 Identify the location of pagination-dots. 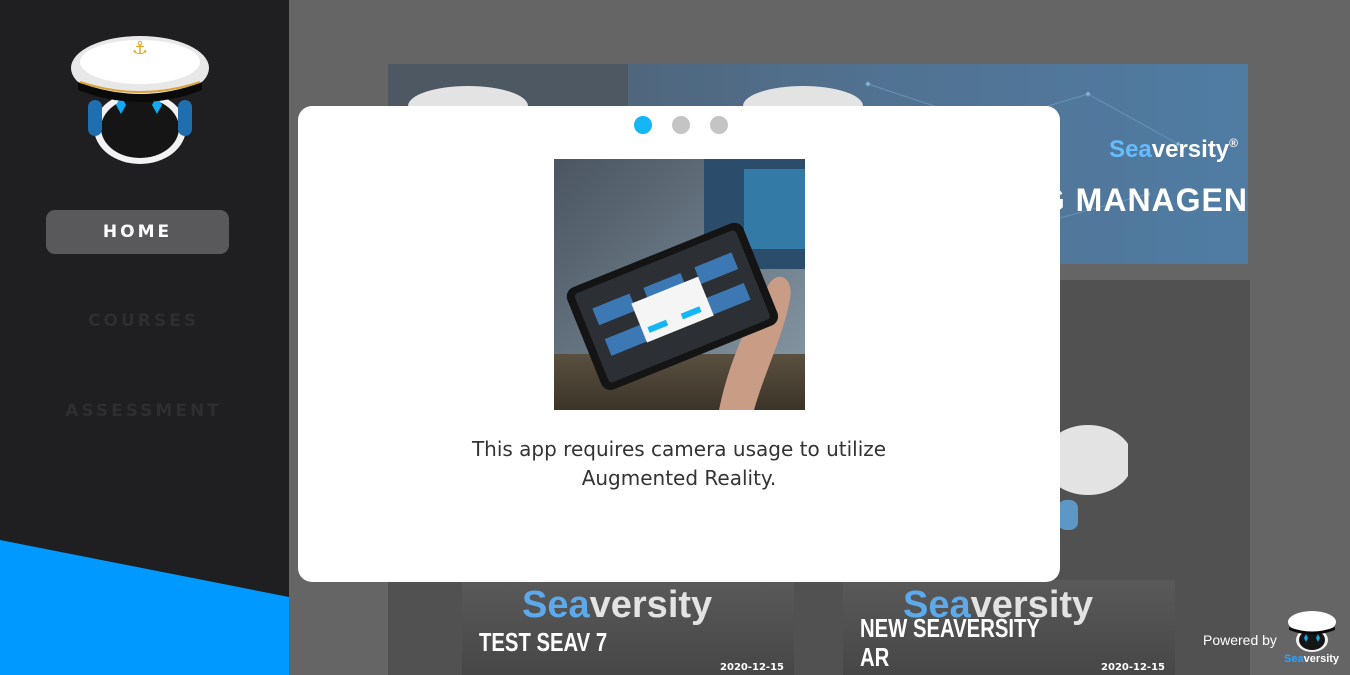
(679, 125).